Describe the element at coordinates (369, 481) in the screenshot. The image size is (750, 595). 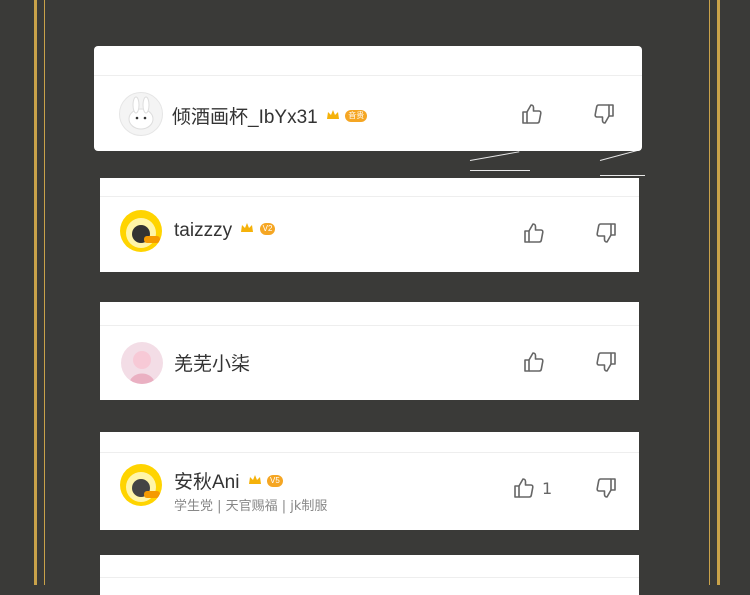
I see `comment-card: 安秋Ani V5 学生党 | 天官赐福 | jk制服 1` at that location.